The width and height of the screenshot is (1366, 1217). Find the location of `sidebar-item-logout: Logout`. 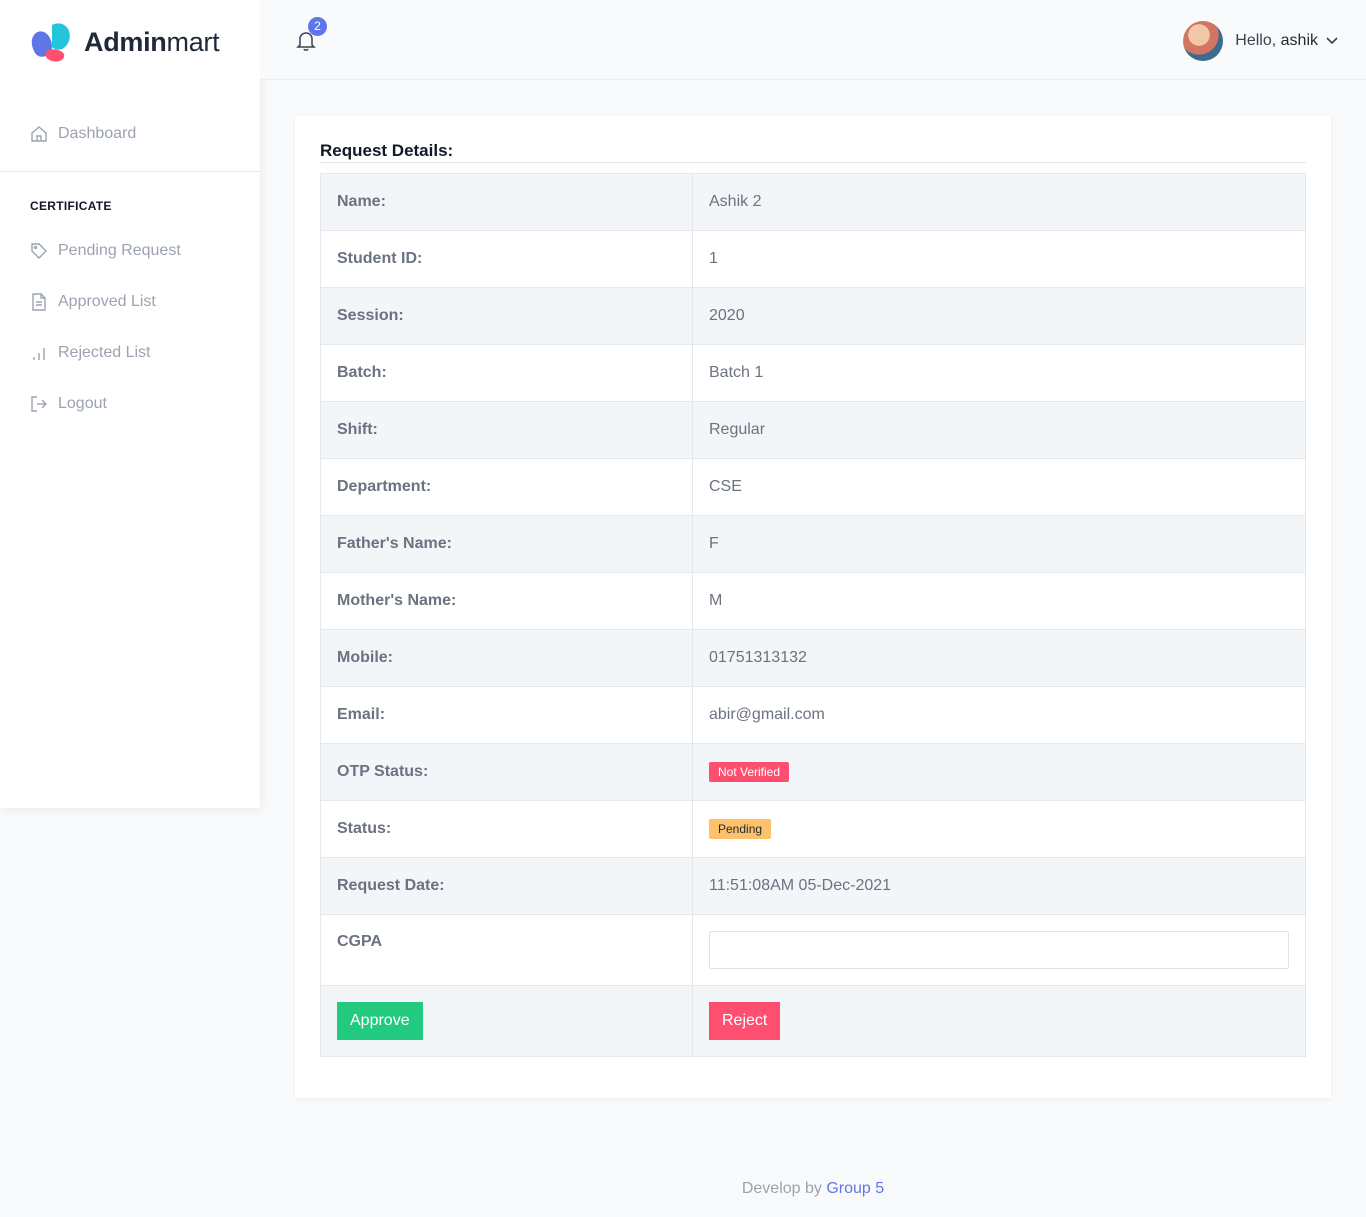

sidebar-item-logout: Logout is located at coordinates (68, 404).